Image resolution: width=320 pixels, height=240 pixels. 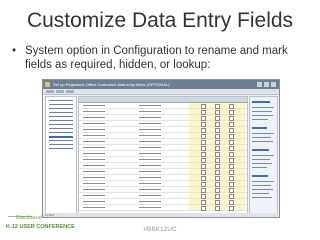 I want to click on app-icon, so click(x=47, y=84).